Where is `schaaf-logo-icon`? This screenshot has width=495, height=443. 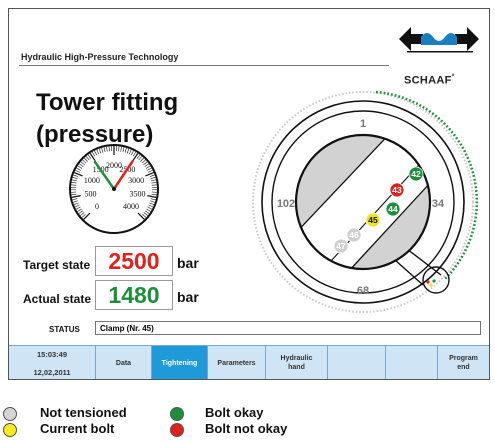 schaaf-logo-icon is located at coordinates (439, 40).